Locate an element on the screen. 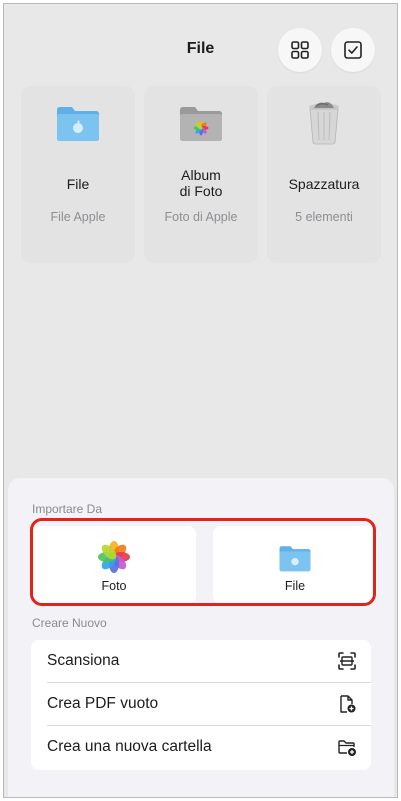 This screenshot has height=801, width=401. new-folder-icon is located at coordinates (347, 748).